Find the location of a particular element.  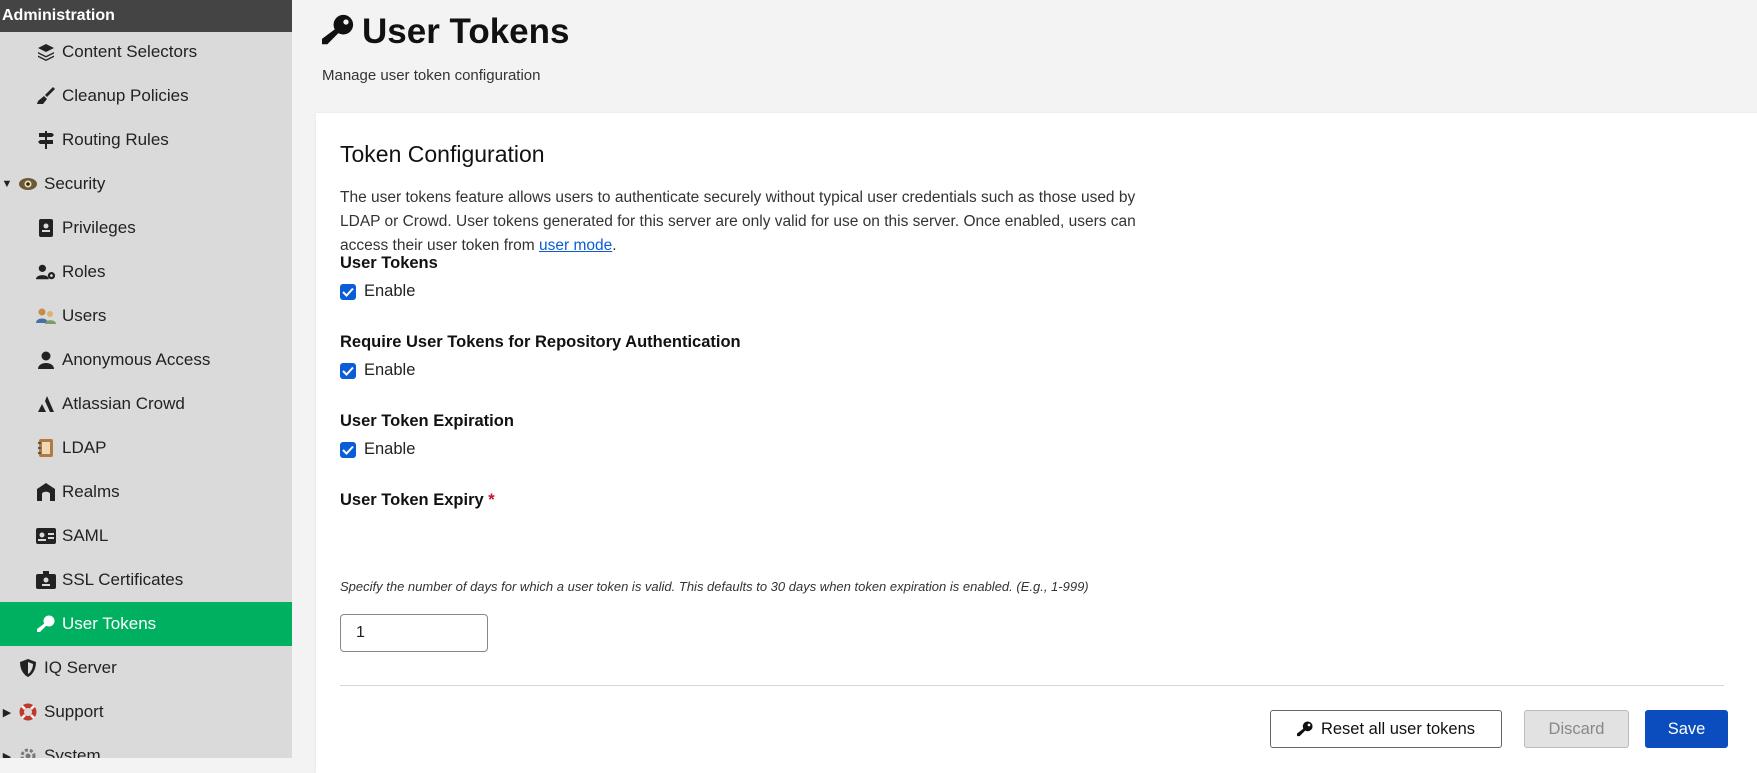

sidebar-item-label: Realms is located at coordinates (91, 491).